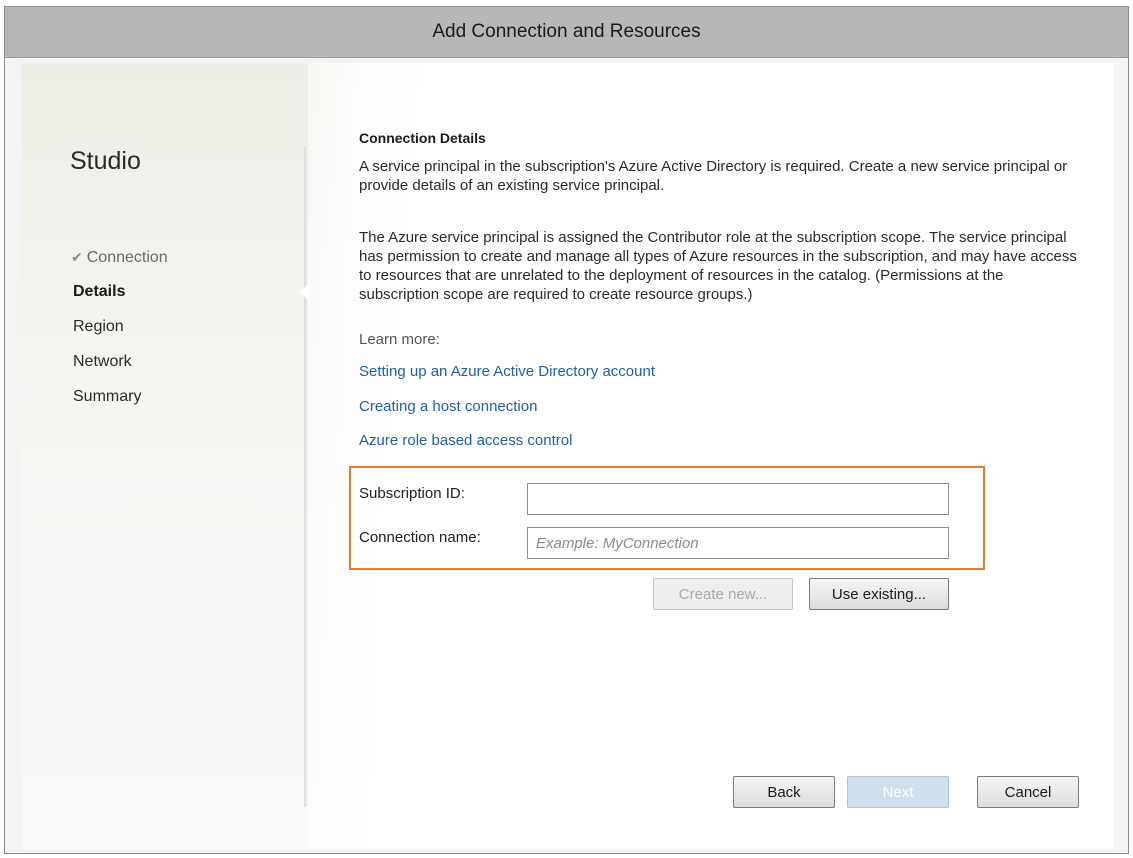 Image resolution: width=1133 pixels, height=858 pixels. I want to click on link-host-connection: Creating a host connection, so click(448, 406).